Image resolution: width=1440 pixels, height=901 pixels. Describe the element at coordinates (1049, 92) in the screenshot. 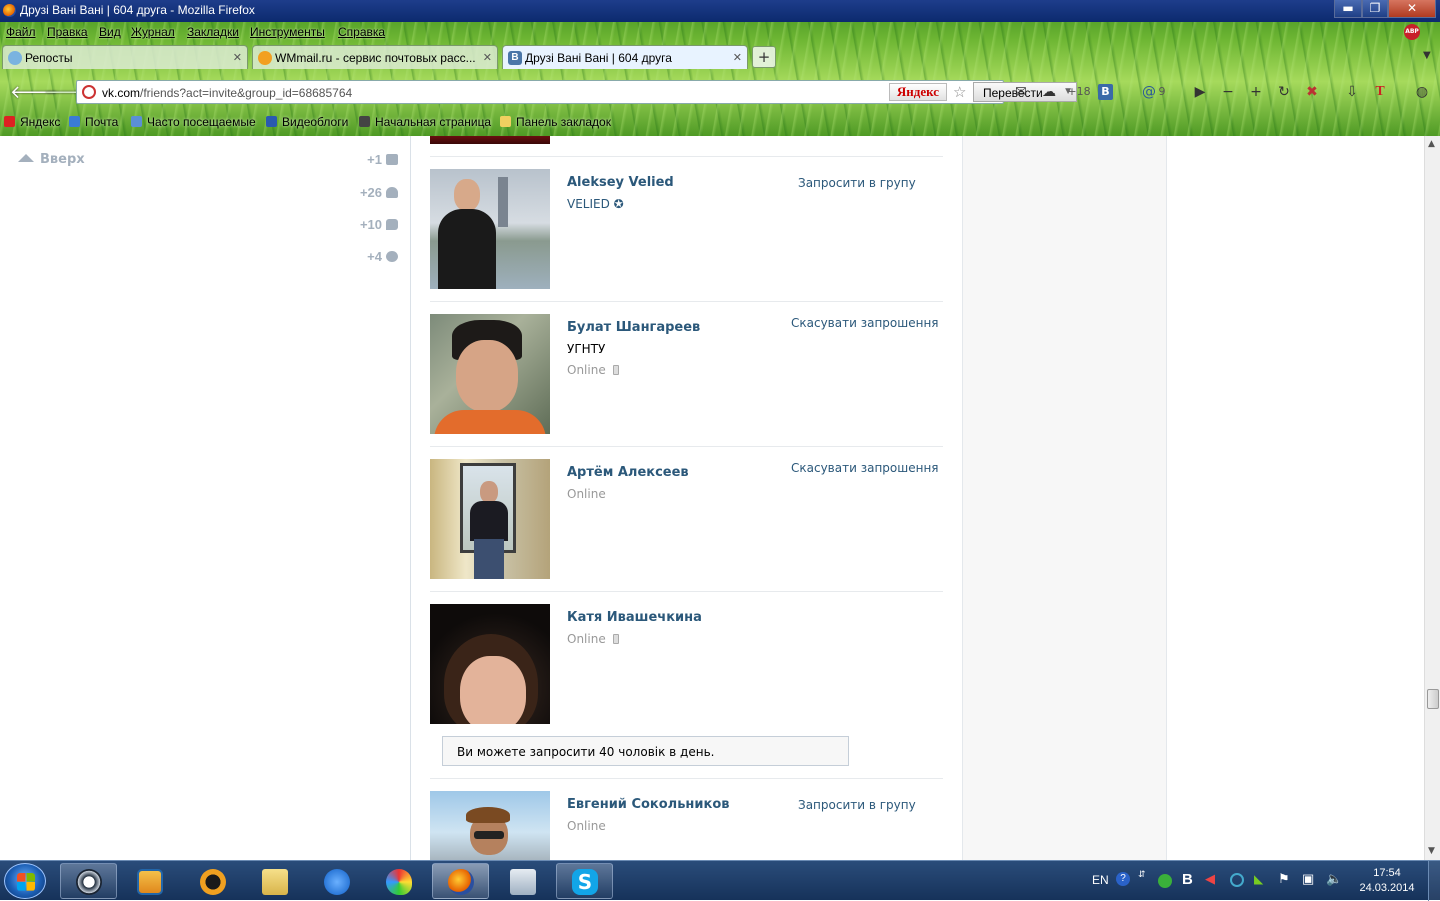

I see `weather-cloud-icon: ☁` at that location.